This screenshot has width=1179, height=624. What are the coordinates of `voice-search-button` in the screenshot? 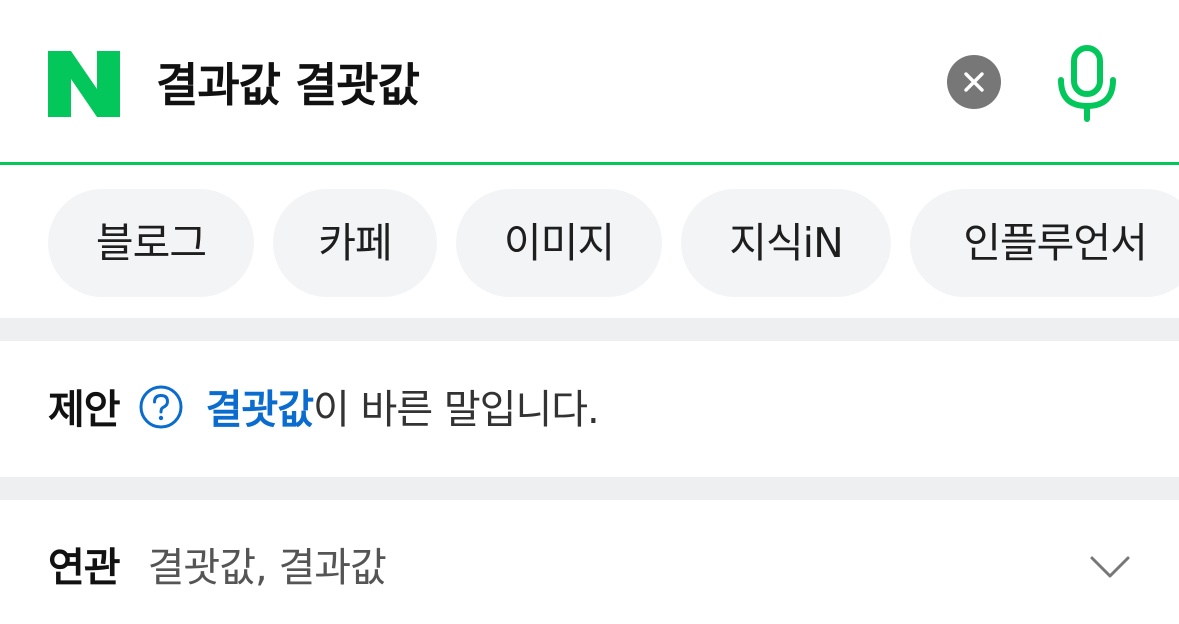 It's located at (1089, 84).